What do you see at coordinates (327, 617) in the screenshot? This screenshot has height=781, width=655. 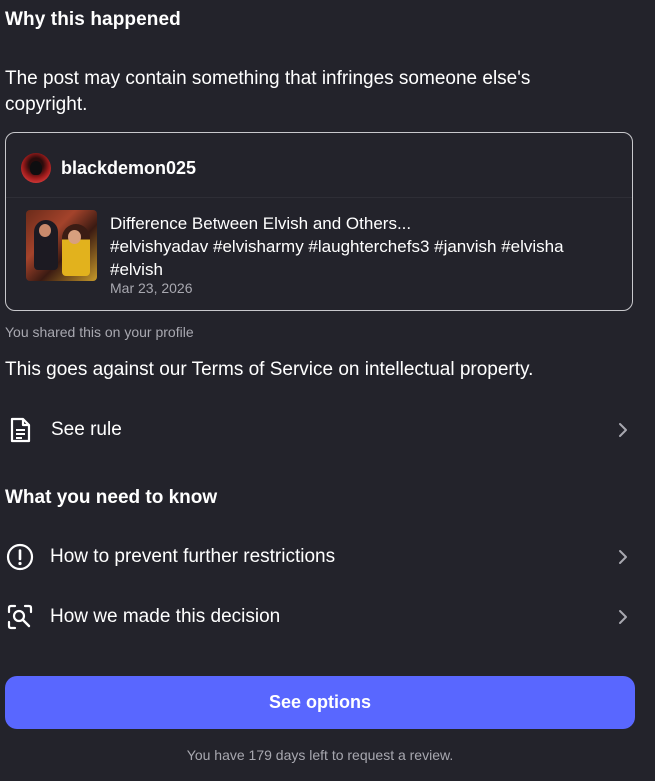 I see `decision-row: How we made this decision` at bounding box center [327, 617].